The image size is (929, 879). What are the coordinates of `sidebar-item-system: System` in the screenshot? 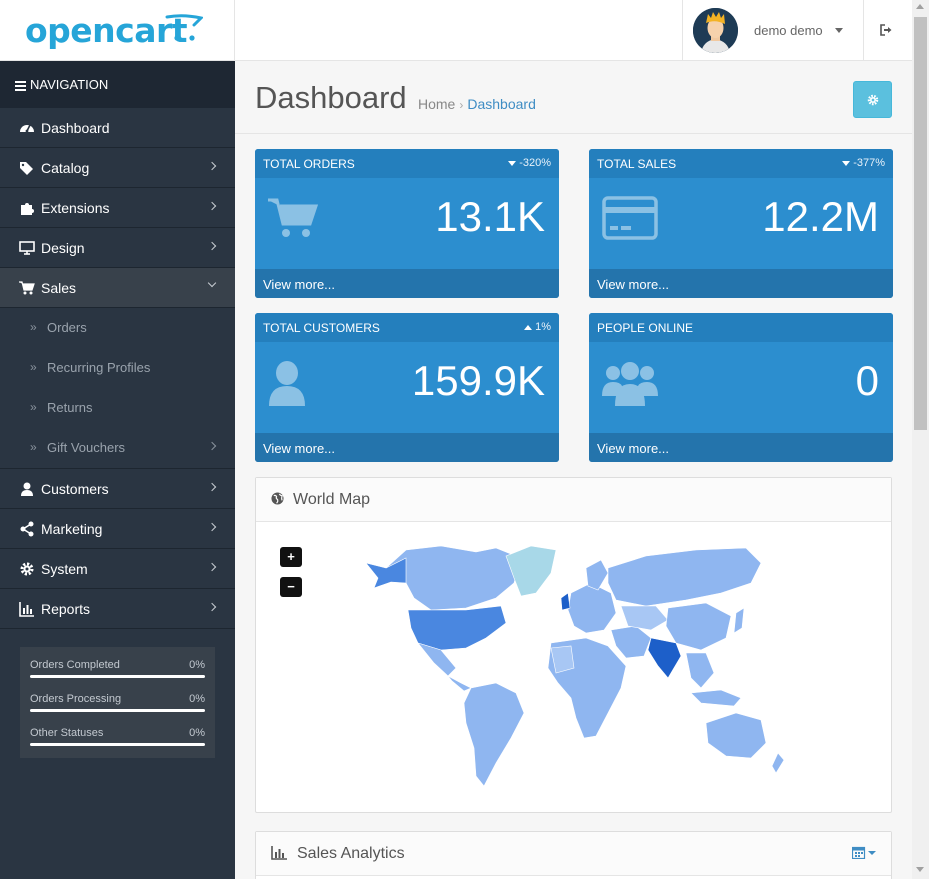 It's located at (117, 569).